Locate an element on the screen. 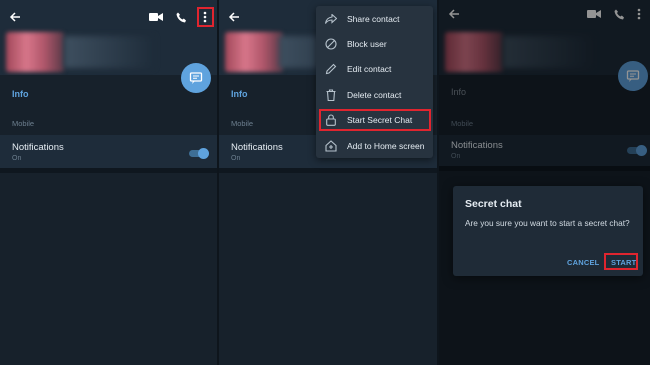  menu-item-label: Delete contact is located at coordinates (374, 94).